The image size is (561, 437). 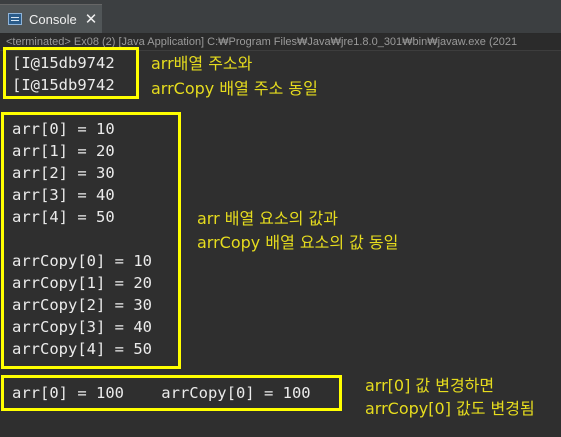 What do you see at coordinates (82, 305) in the screenshot?
I see `output-line: arrCopy[2] = 30` at bounding box center [82, 305].